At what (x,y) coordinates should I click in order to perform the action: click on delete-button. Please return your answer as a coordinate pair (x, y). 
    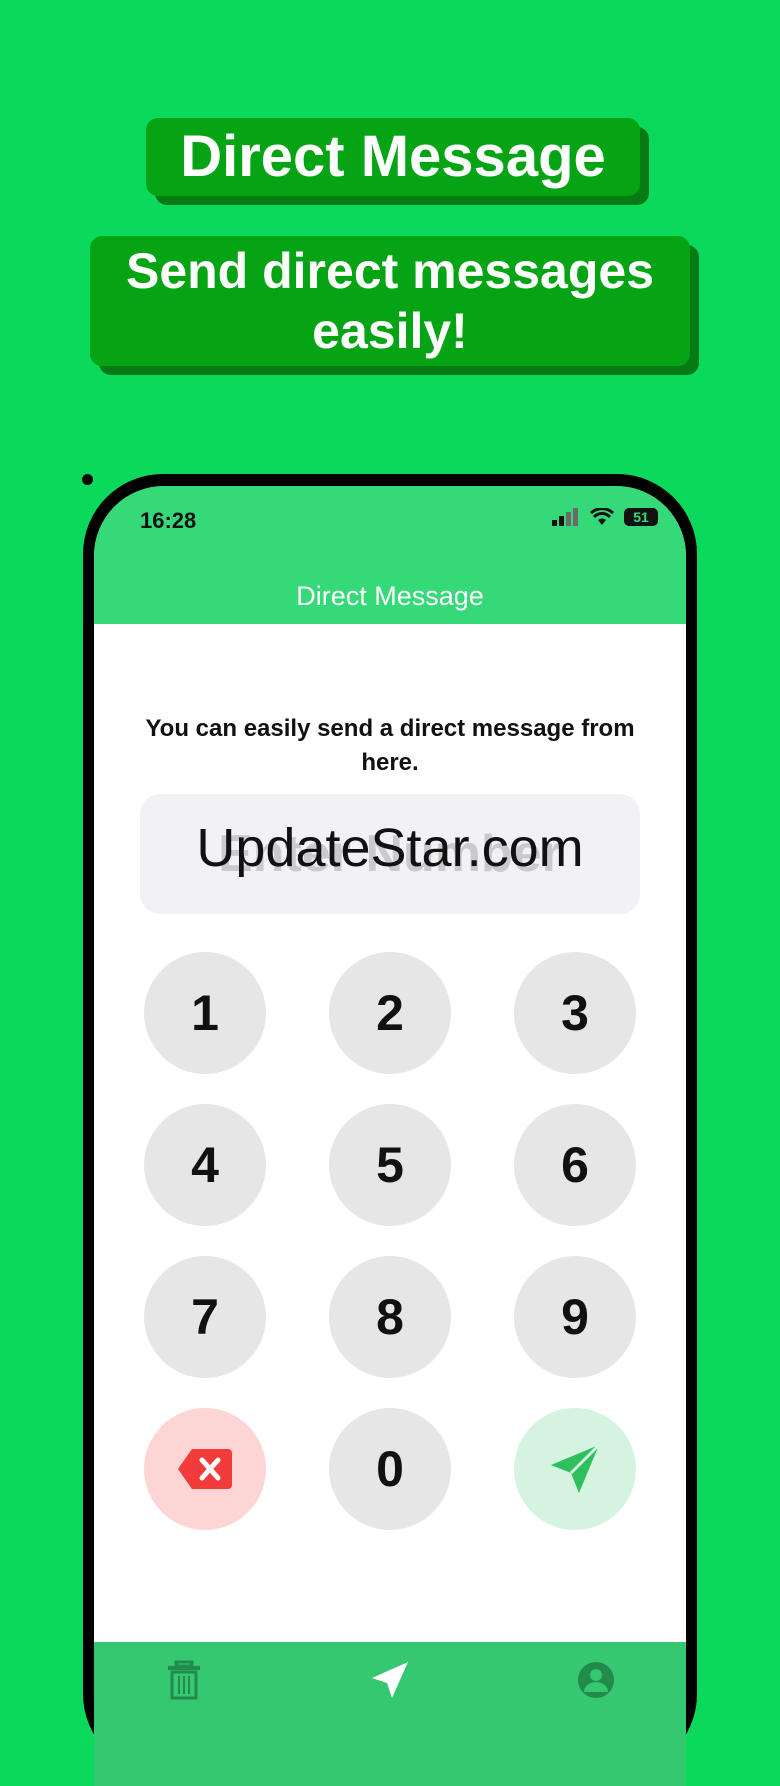
    Looking at the image, I should click on (205, 1469).